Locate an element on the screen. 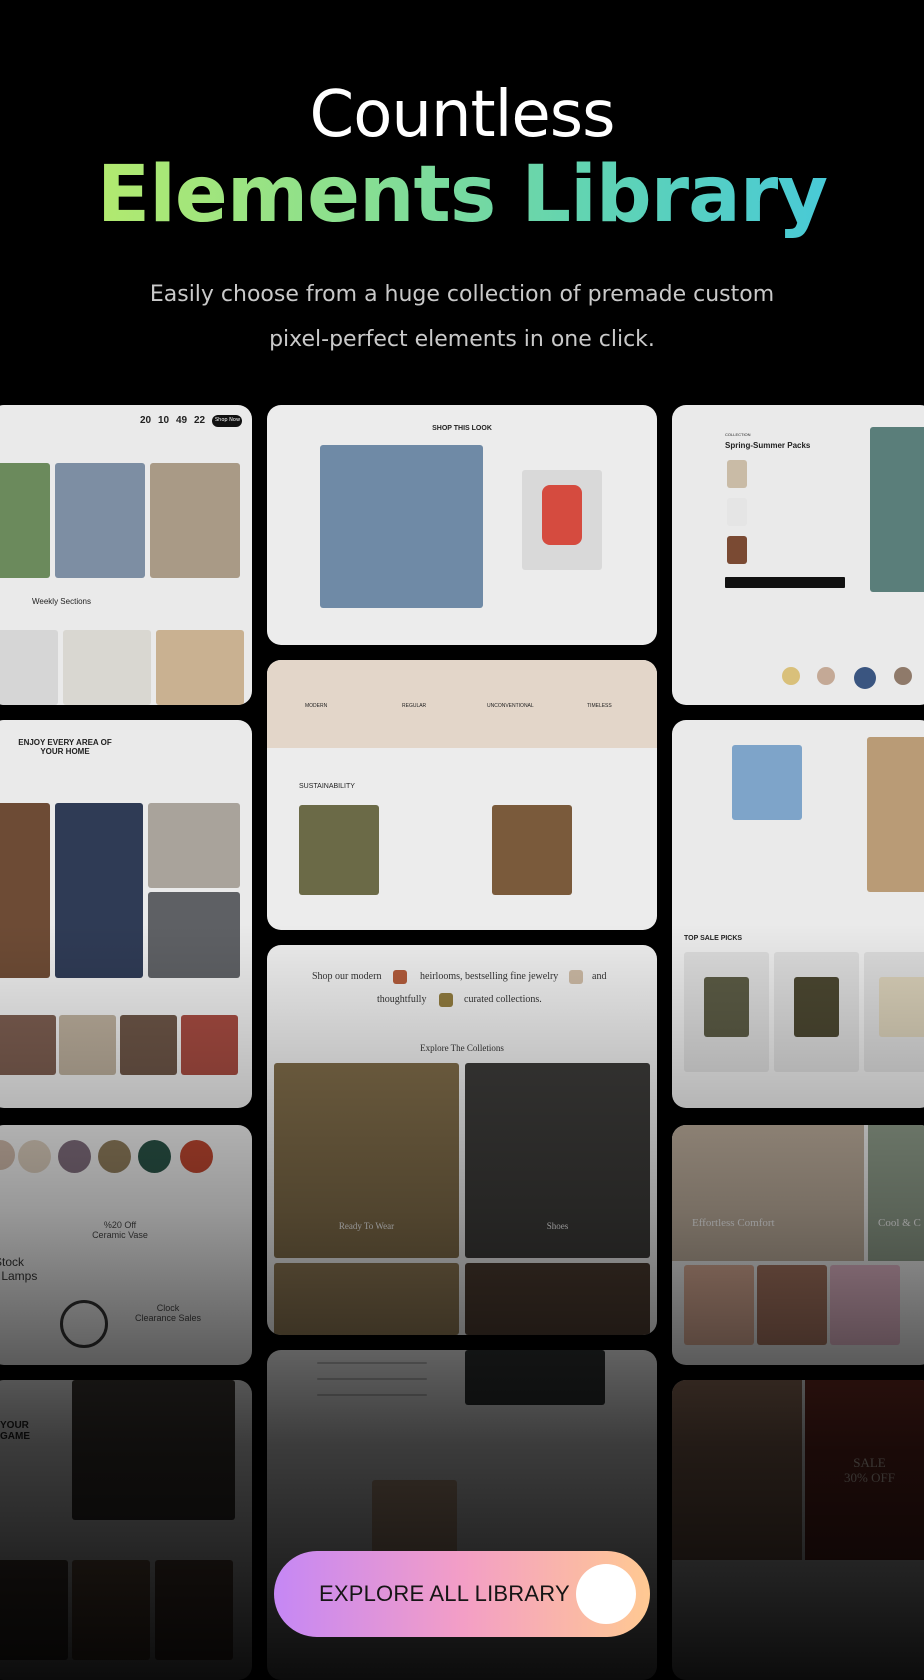 Image resolution: width=924 pixels, height=1680 pixels. comfort-card: Effortless Comfort Cool & C is located at coordinates (798, 1245).